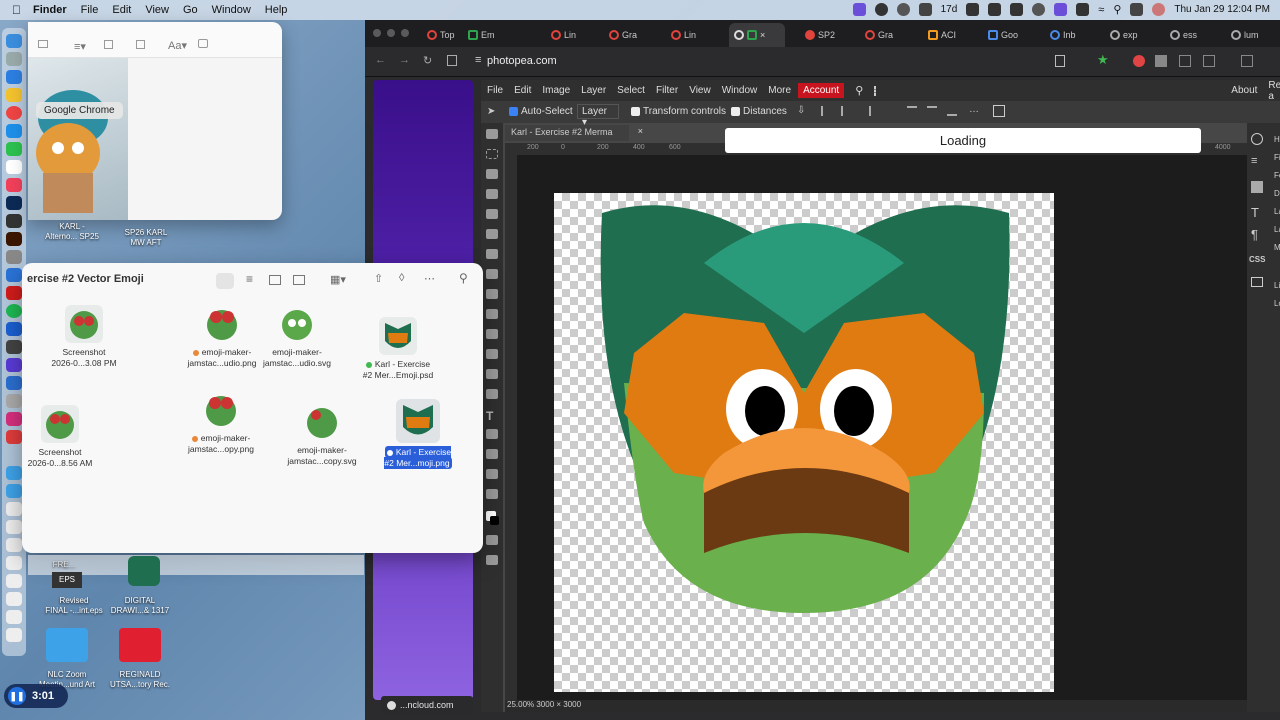 The width and height of the screenshot is (1280, 720). Describe the element at coordinates (249, 279) in the screenshot. I see `list-view-icon: ≡` at that location.